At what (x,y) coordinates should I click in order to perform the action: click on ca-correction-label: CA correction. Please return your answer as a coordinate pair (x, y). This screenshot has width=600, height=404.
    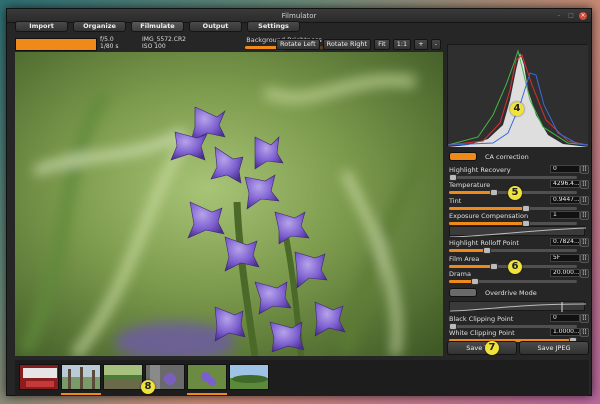
    Looking at the image, I should click on (507, 157).